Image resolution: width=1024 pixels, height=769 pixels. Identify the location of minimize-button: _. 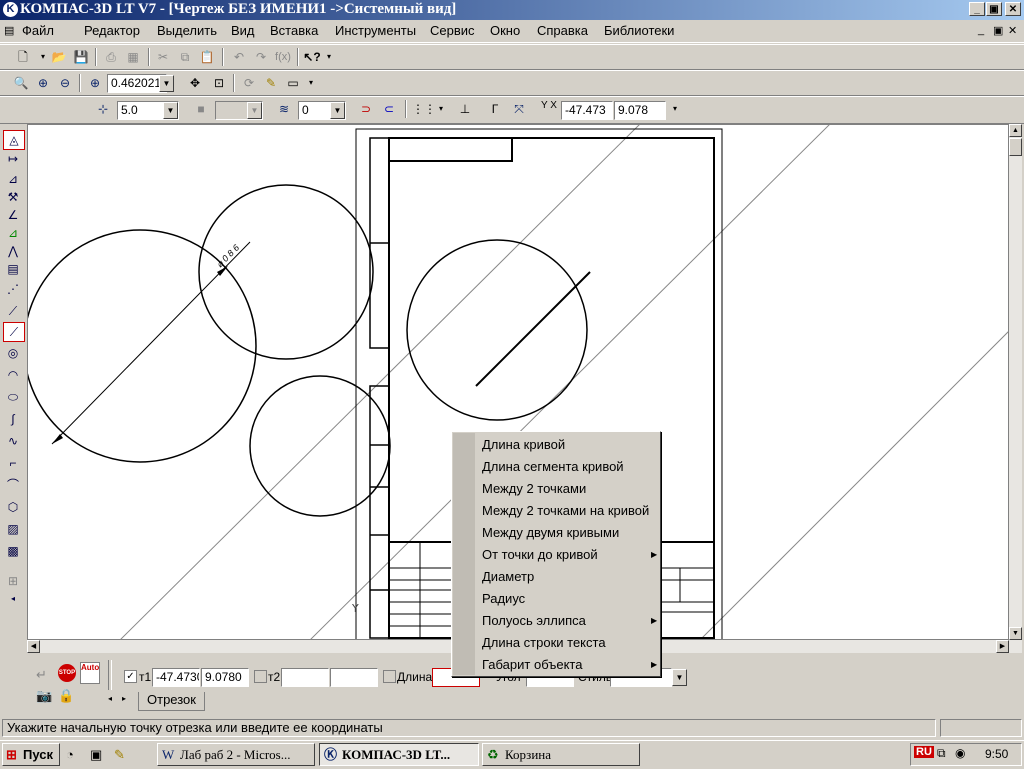
(977, 9).